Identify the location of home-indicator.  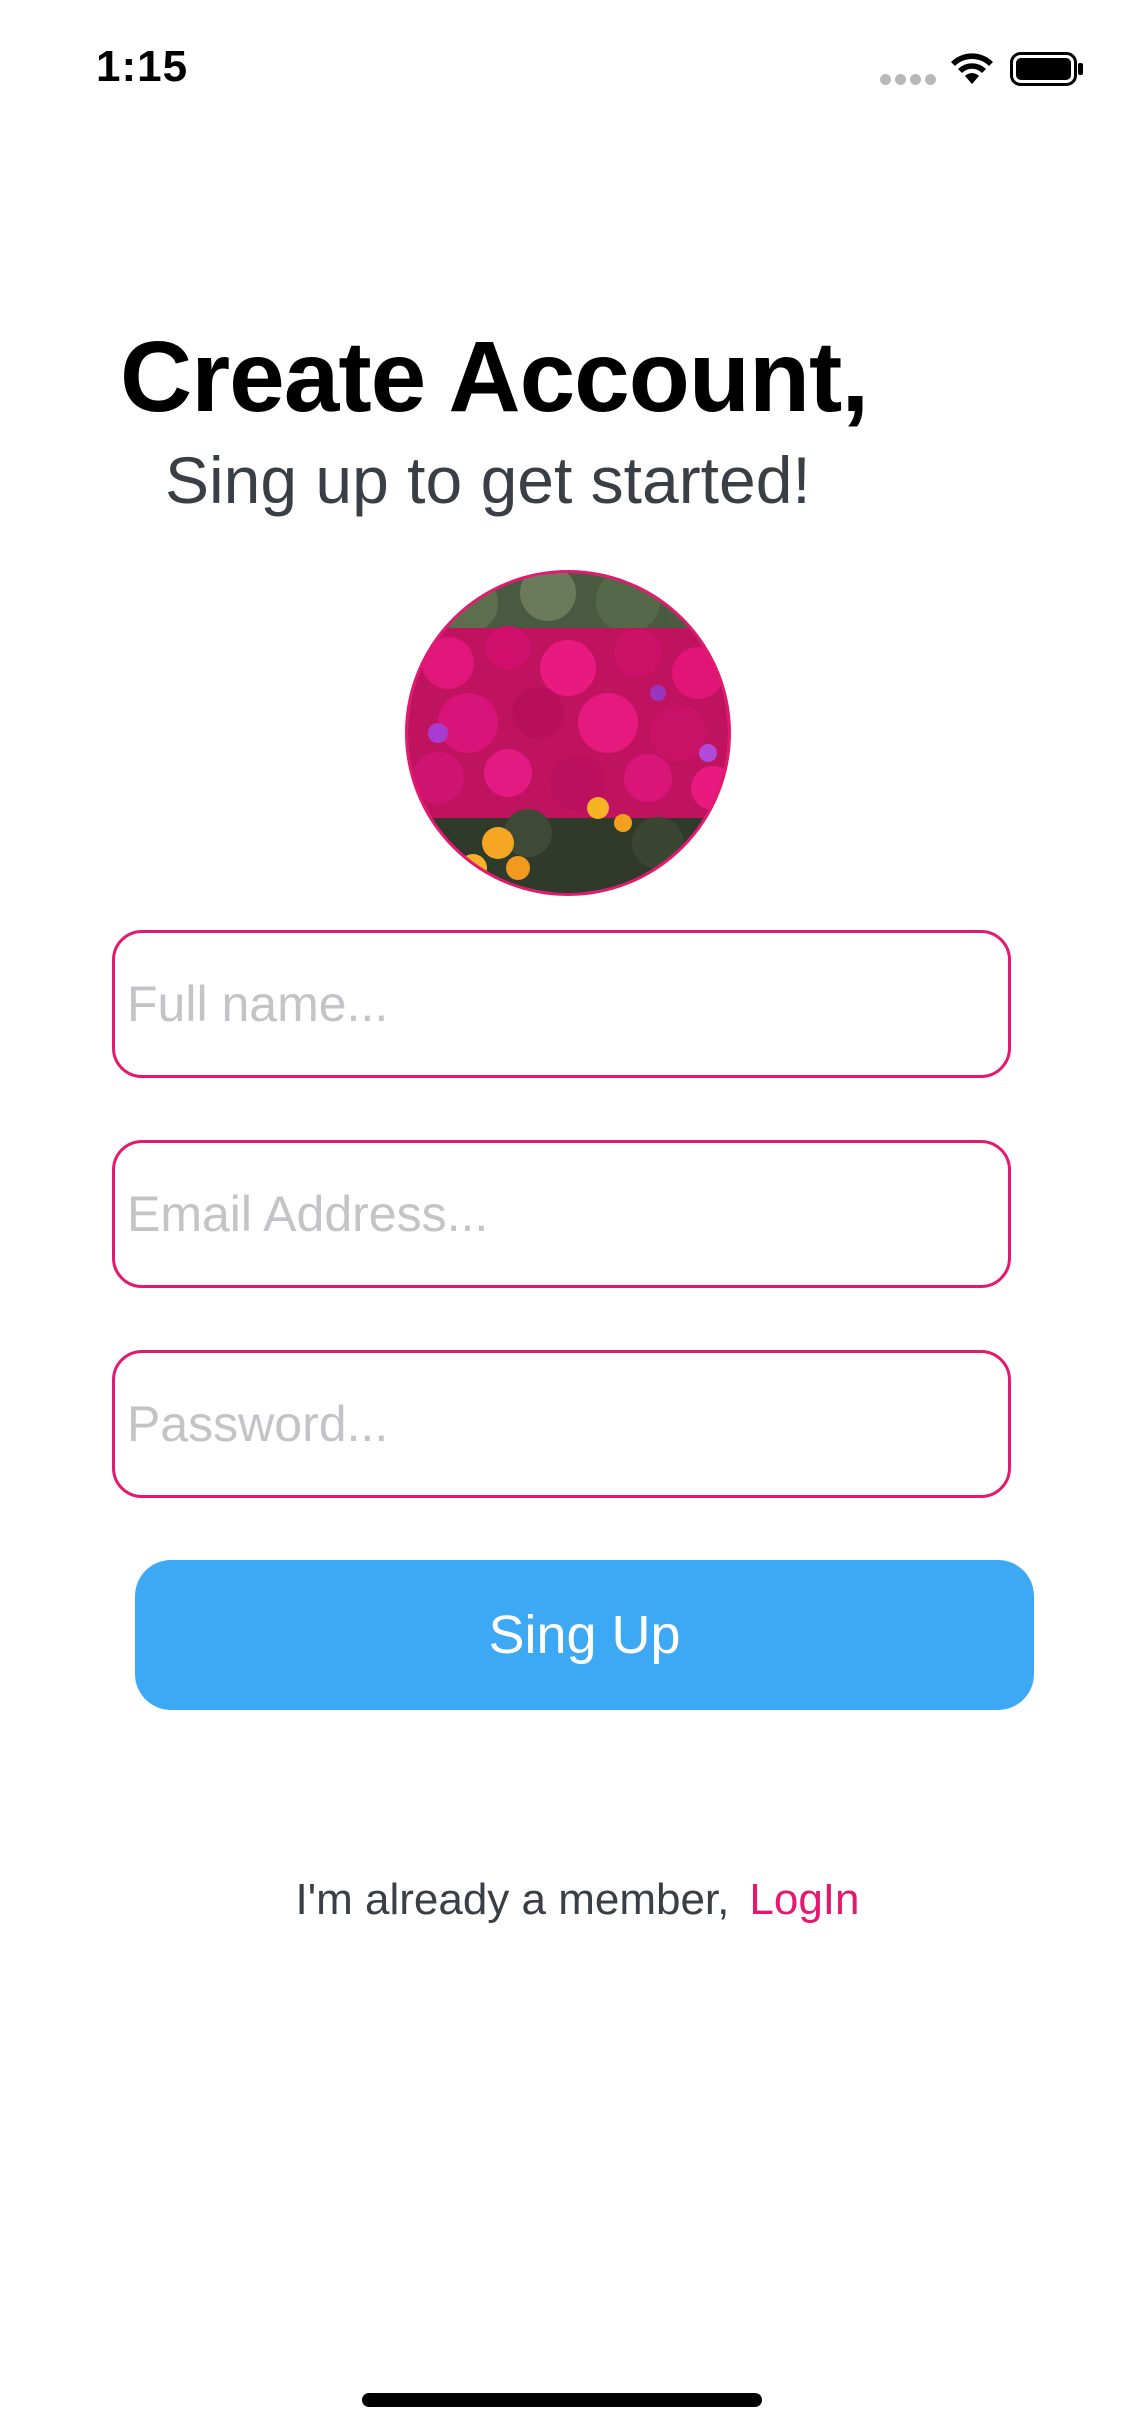
(562, 2400).